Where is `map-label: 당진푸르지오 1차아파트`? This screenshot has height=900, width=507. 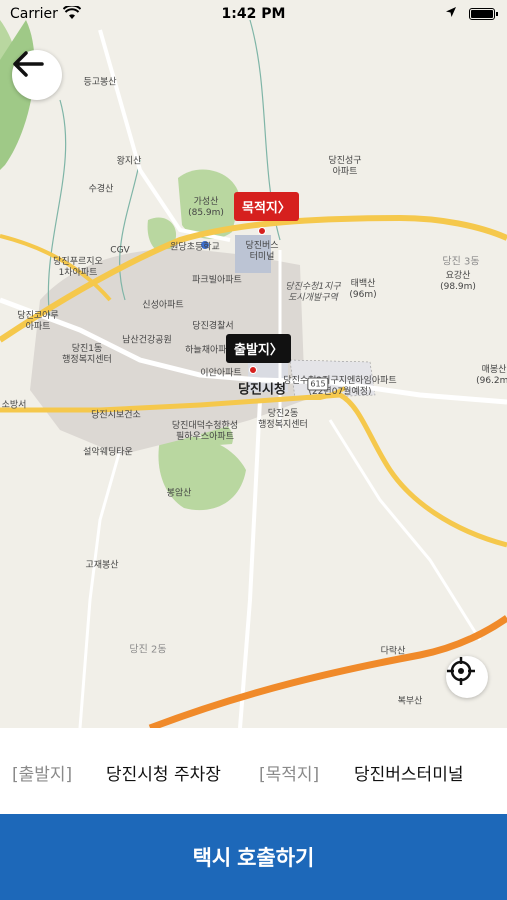 map-label: 당진푸르지오 1차아파트 is located at coordinates (78, 267).